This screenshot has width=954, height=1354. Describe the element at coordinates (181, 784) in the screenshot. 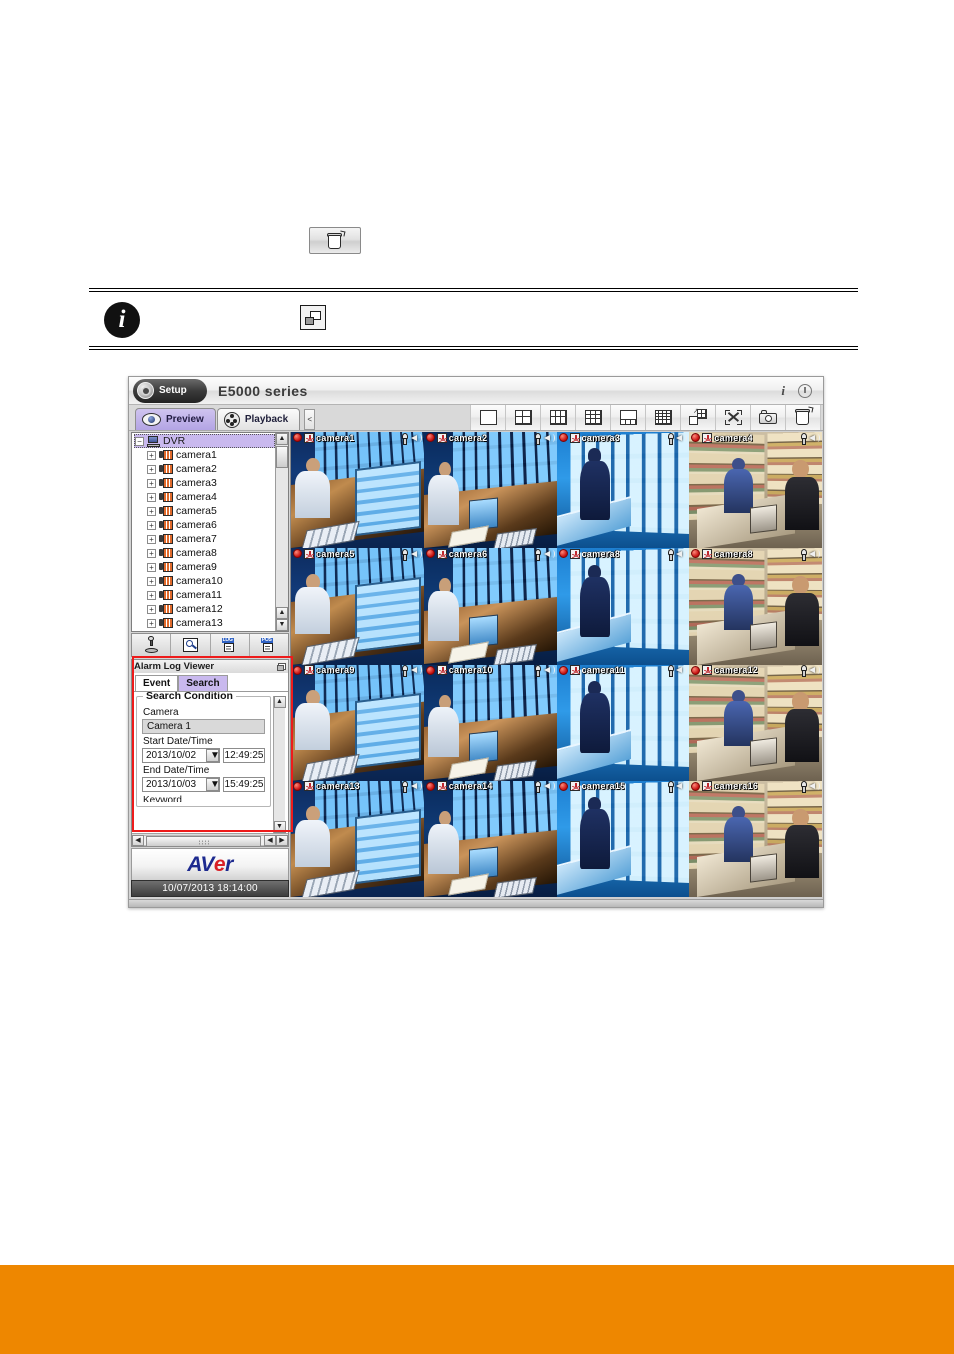

I see `end-date-input: 2013/10/03 ▼` at that location.